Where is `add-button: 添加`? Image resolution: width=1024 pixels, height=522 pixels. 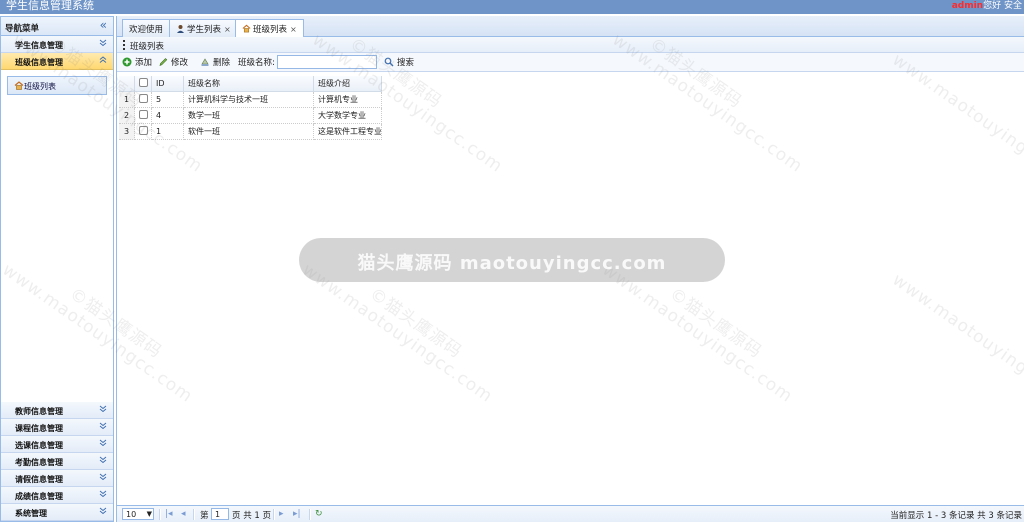 add-button: 添加 is located at coordinates (137, 62).